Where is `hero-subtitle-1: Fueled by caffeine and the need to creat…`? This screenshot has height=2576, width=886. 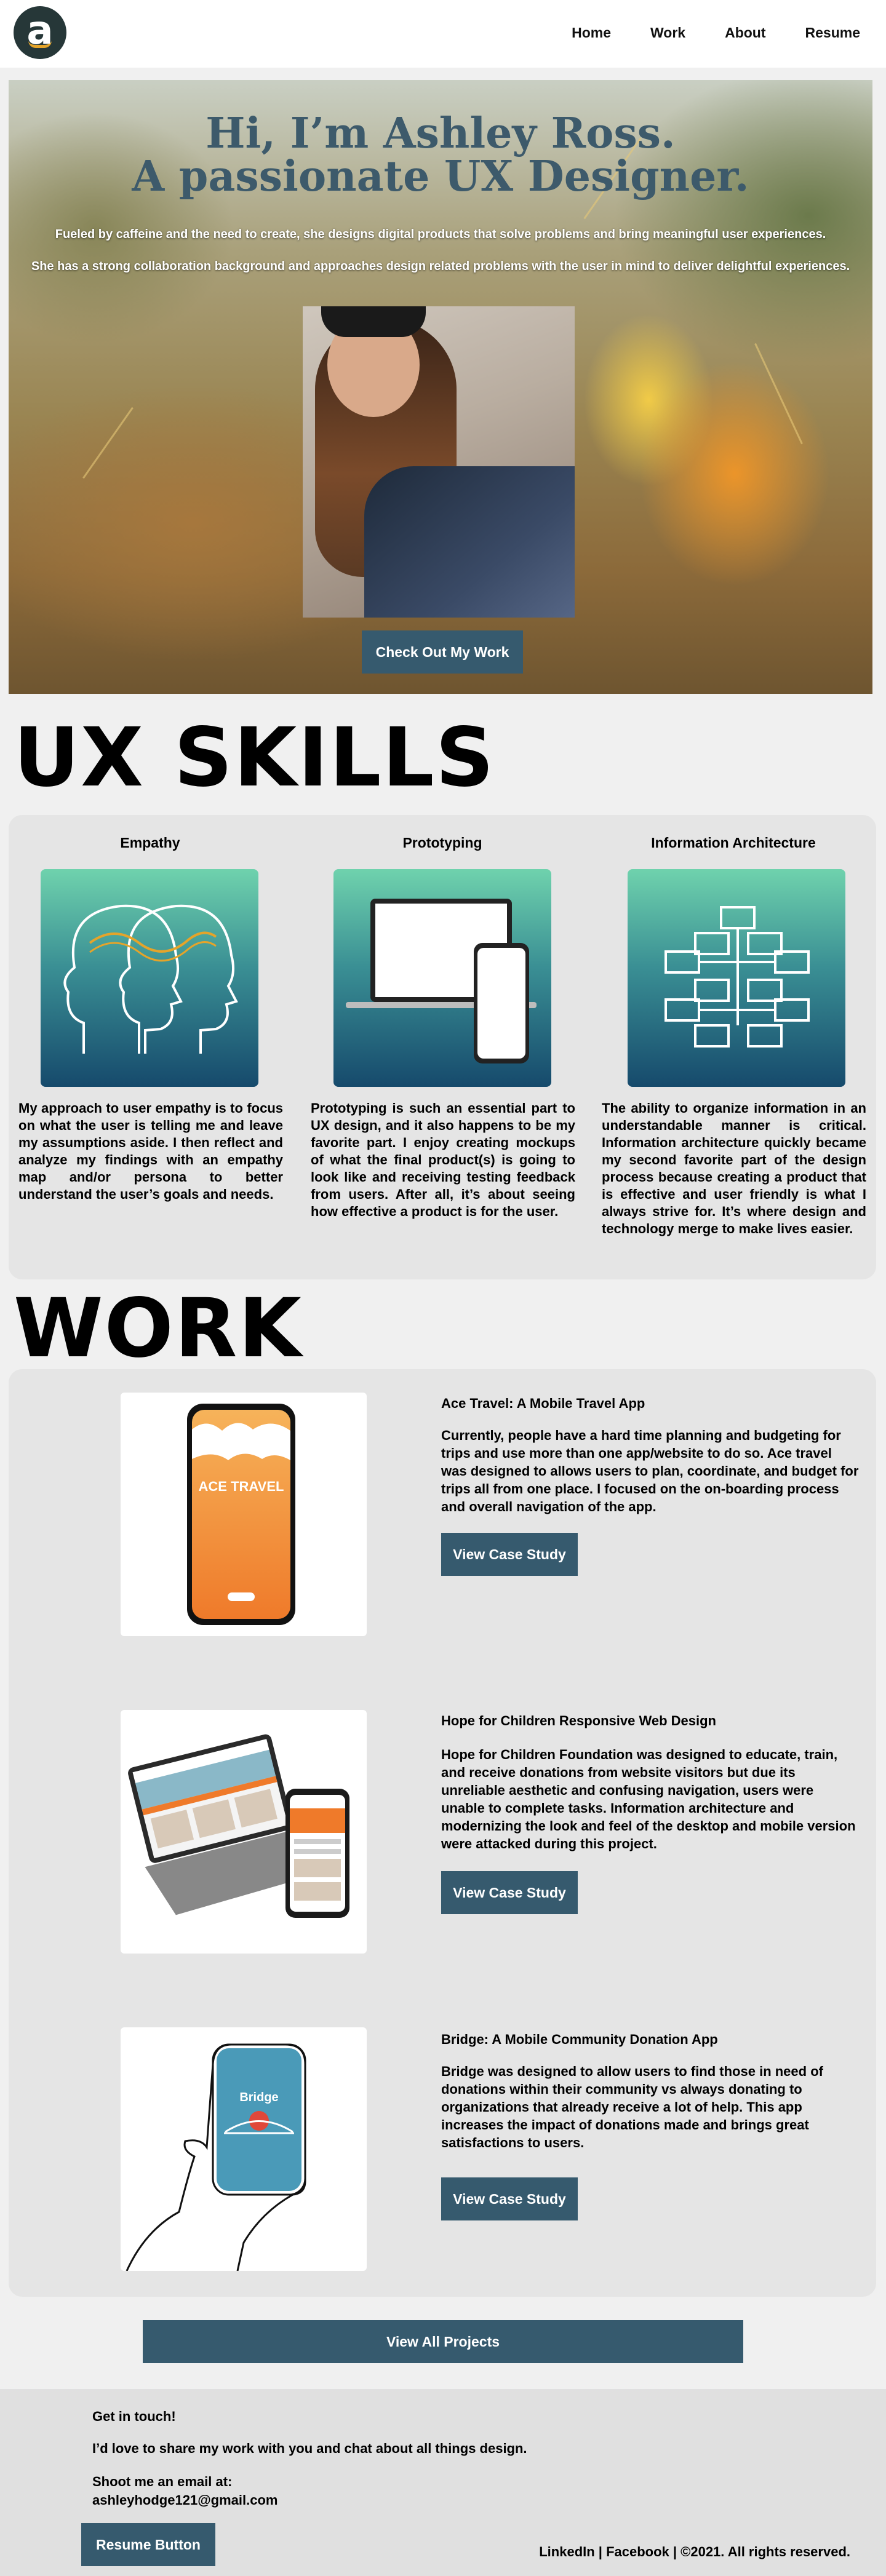
hero-subtitle-1: Fueled by caffeine and the need to creat… is located at coordinates (440, 234).